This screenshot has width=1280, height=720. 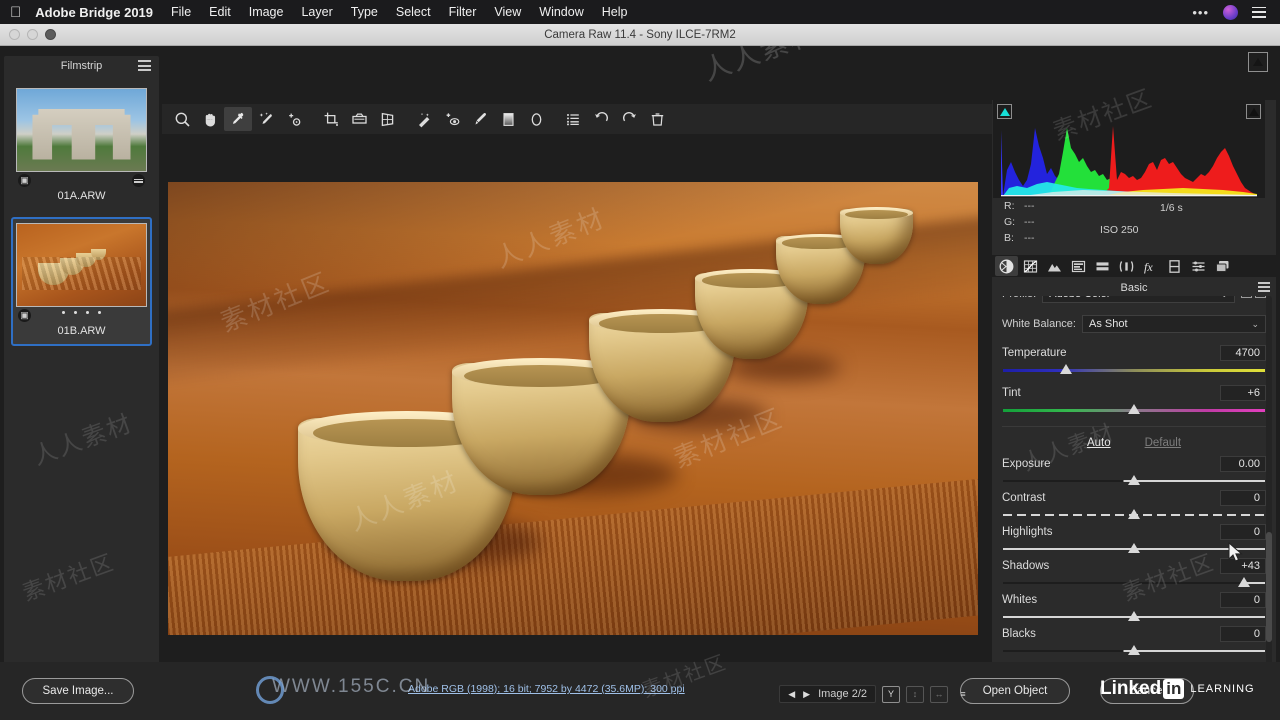 What do you see at coordinates (1174, 689) in the screenshot?
I see `linkedin-in-icon: in` at bounding box center [1174, 689].